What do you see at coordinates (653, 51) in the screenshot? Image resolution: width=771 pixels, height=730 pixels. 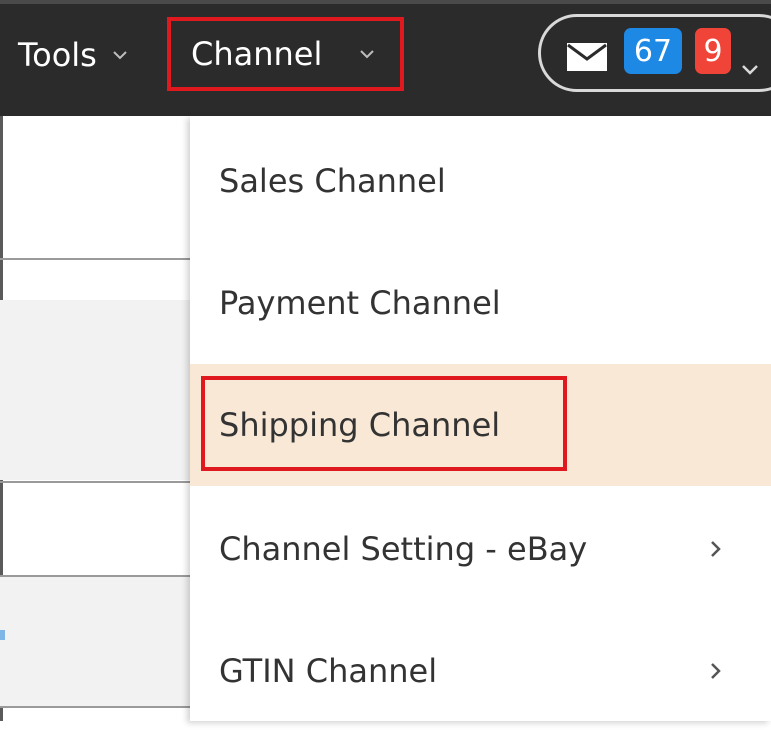 I see `message-count-badge: 67` at bounding box center [653, 51].